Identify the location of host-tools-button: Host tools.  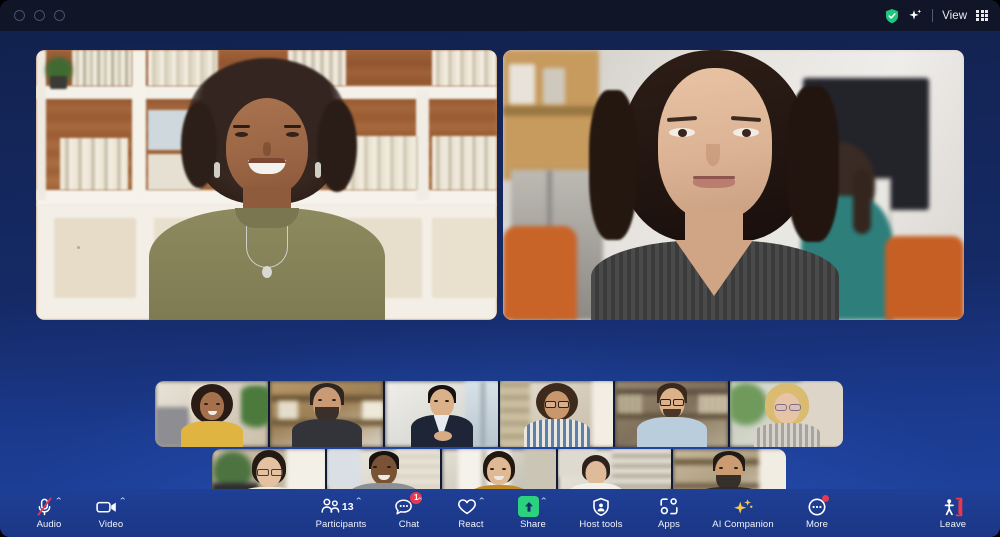
(601, 513).